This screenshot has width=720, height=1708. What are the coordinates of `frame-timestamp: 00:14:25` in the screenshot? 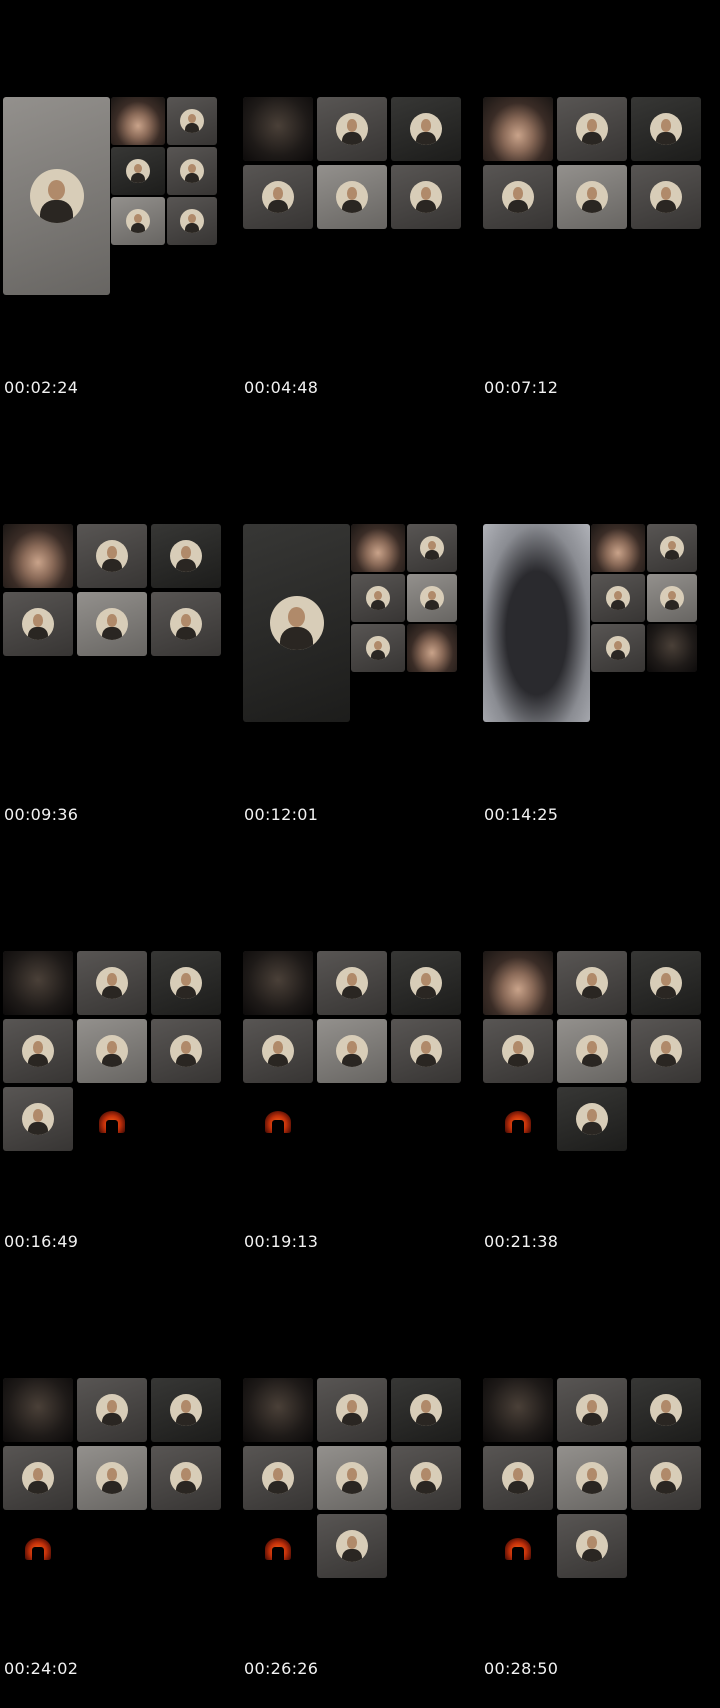 It's located at (521, 814).